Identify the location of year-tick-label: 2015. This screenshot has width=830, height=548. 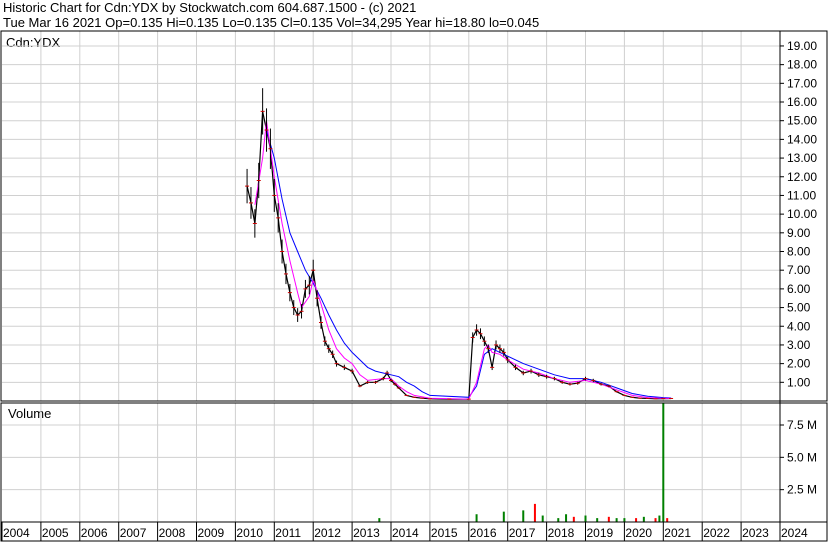
(444, 533).